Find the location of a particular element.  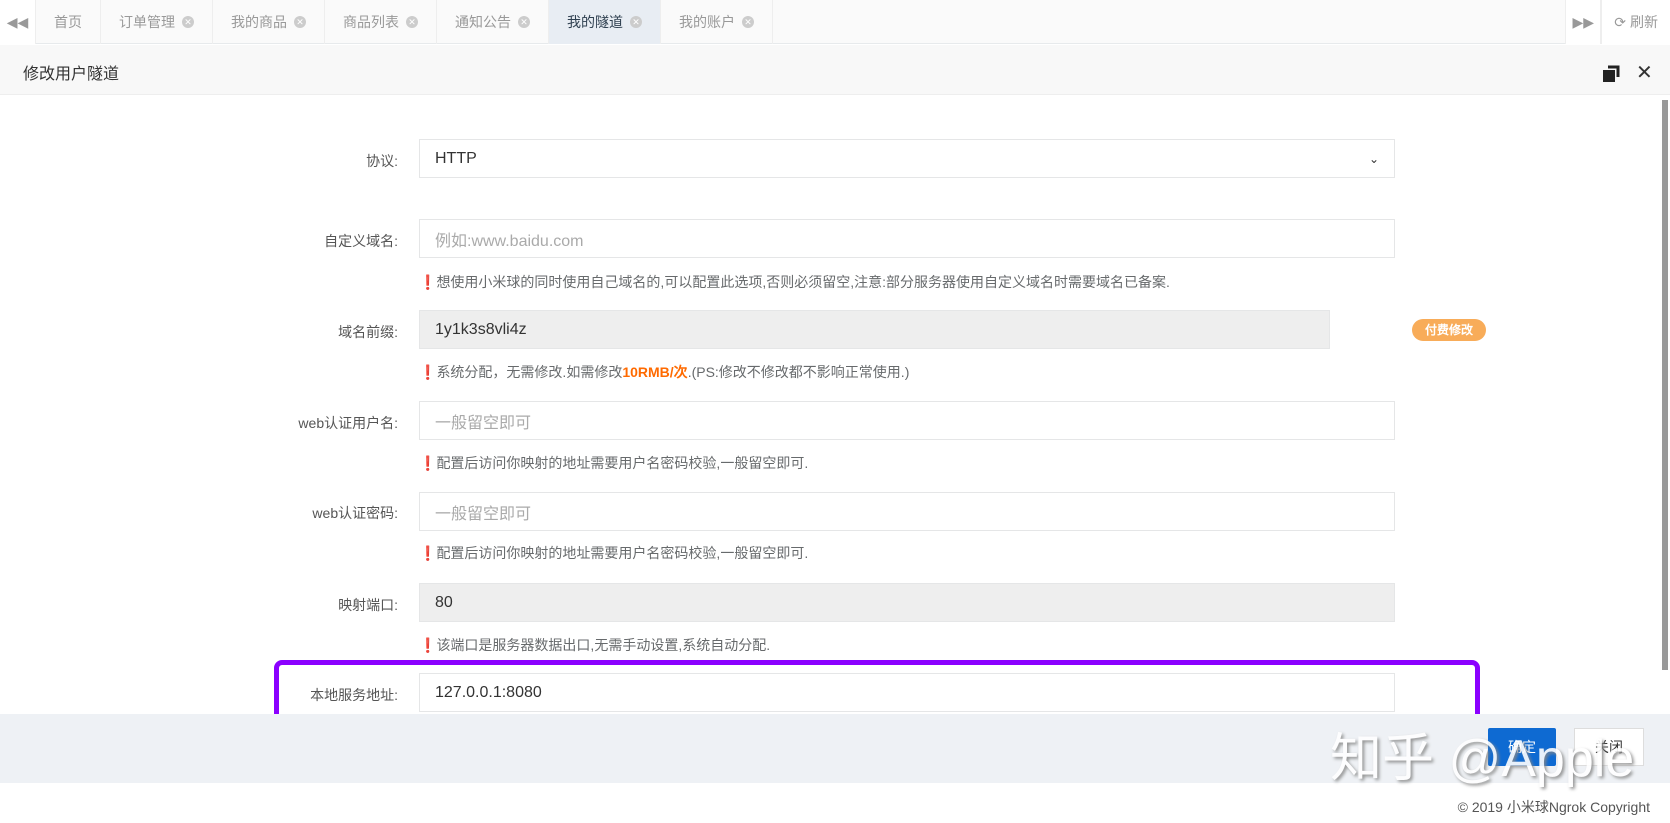

highlight-box is located at coordinates (877, 691).